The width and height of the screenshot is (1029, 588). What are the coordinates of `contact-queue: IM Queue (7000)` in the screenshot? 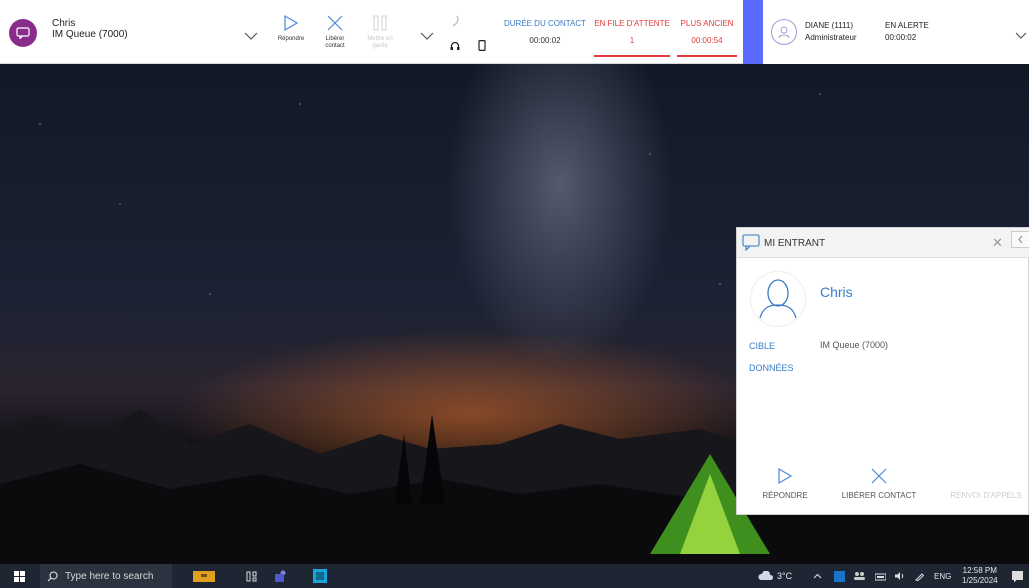 It's located at (90, 34).